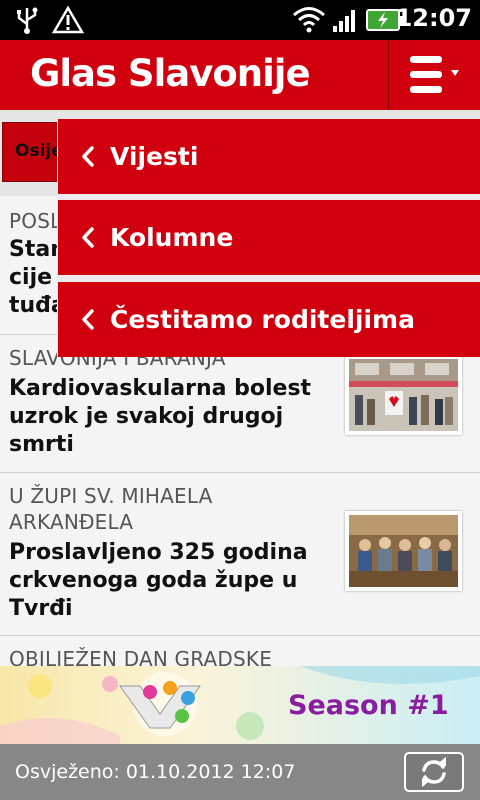 Image resolution: width=480 pixels, height=800 pixels. I want to click on refresh-icon, so click(434, 772).